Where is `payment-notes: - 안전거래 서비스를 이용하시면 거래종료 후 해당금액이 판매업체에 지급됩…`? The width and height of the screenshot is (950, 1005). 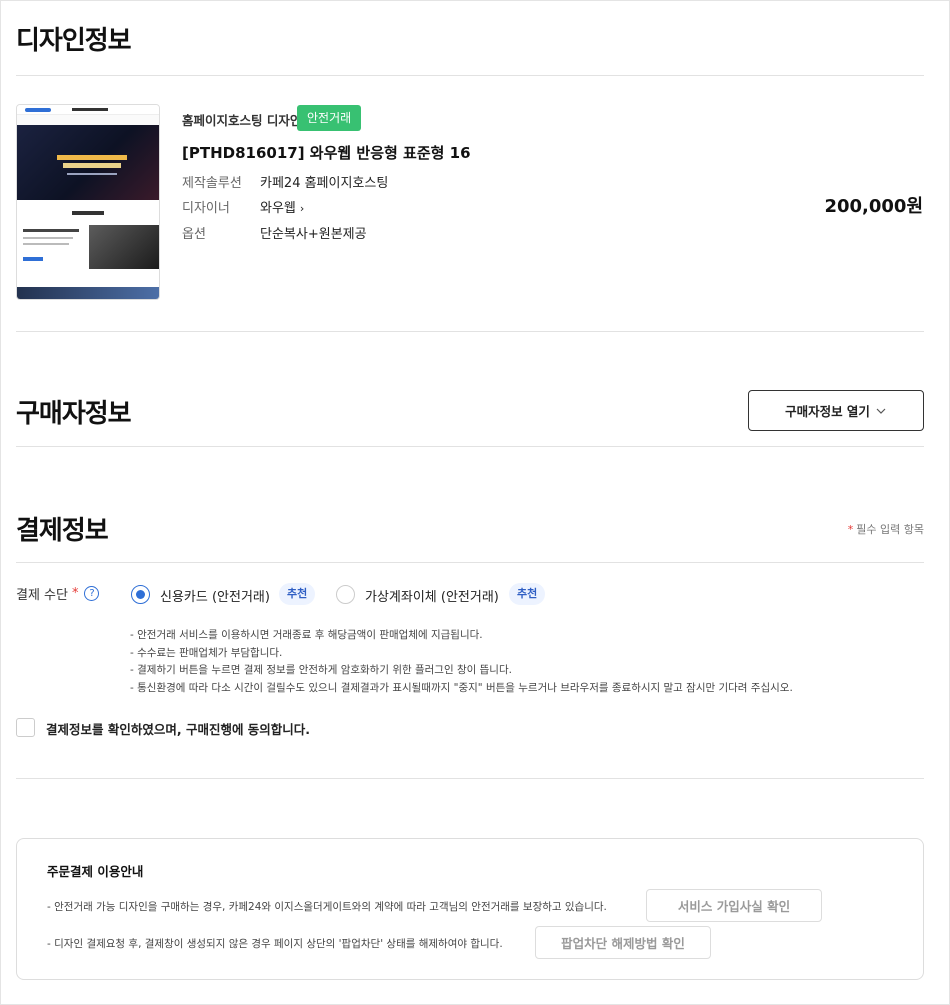 payment-notes: - 안전거래 서비스를 이용하시면 거래종료 후 해당금액이 판매업체에 지급됩… is located at coordinates (461, 662).